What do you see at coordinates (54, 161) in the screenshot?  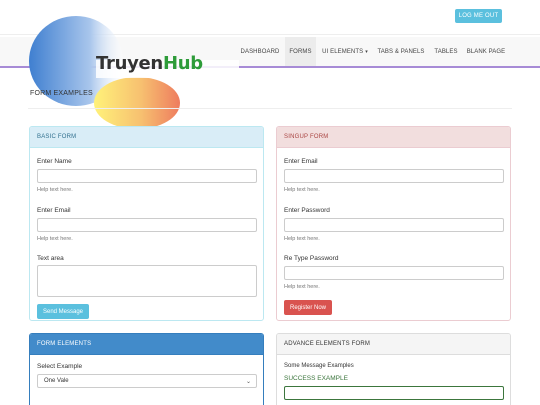 I see `name-label: Enter Name` at bounding box center [54, 161].